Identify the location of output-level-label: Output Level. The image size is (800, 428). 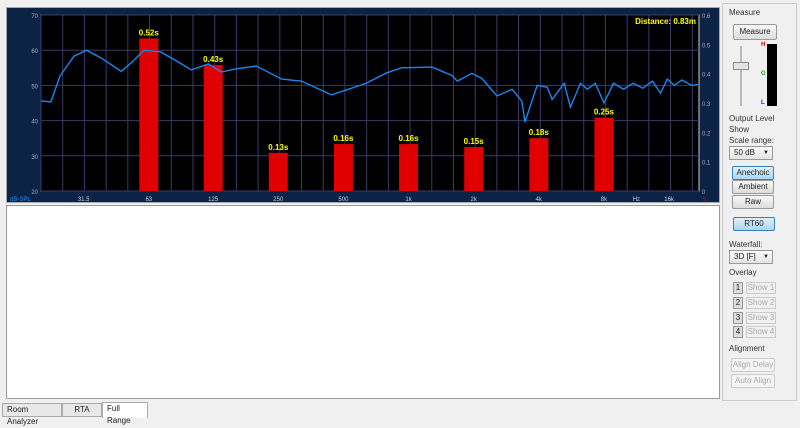
(752, 118).